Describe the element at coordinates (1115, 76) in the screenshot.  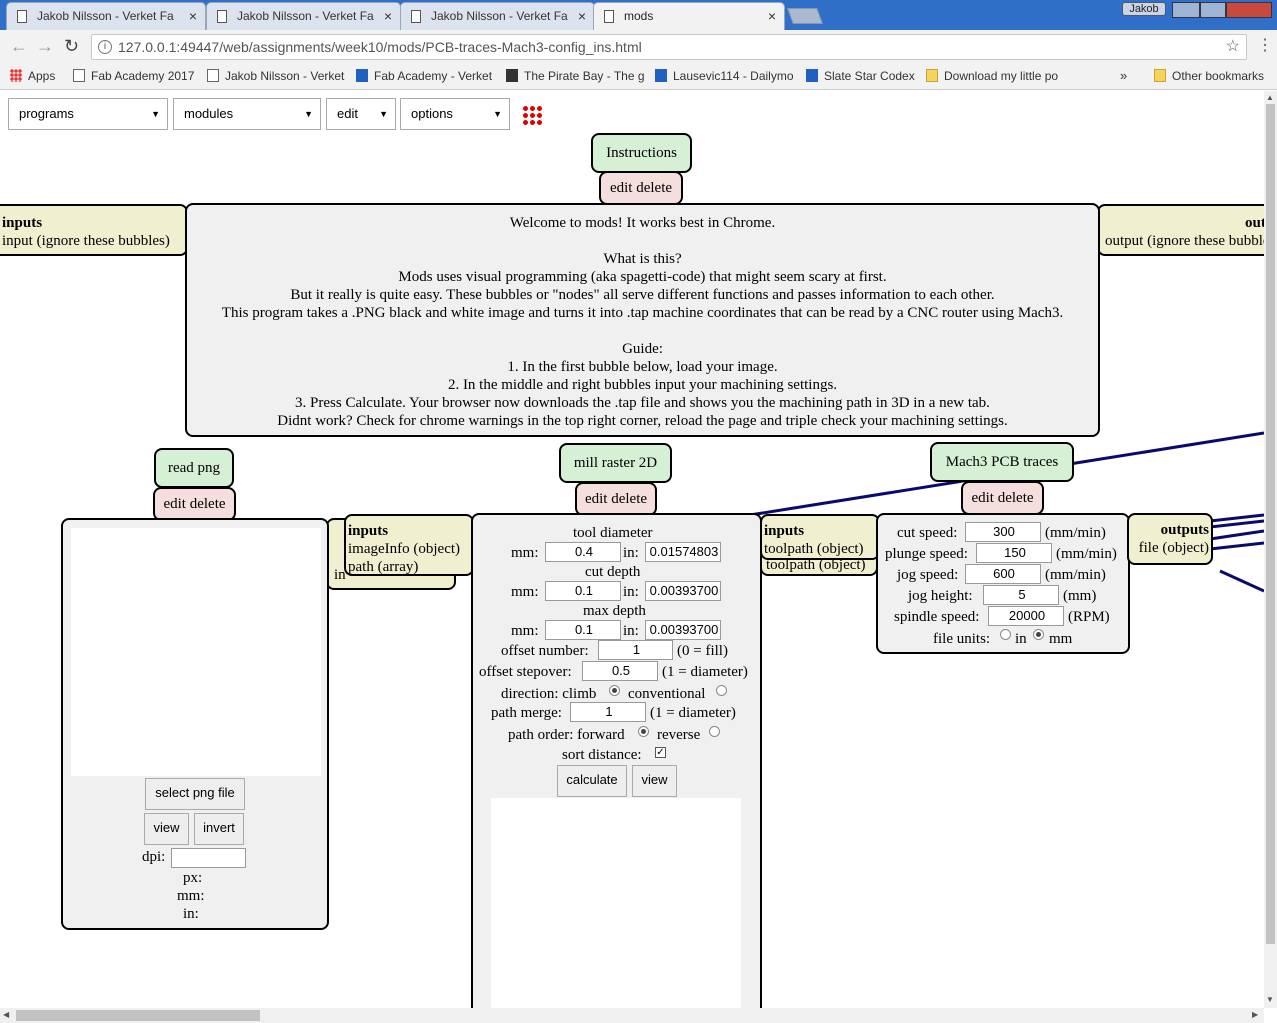
I see `bookmarks-overflow: »` at that location.